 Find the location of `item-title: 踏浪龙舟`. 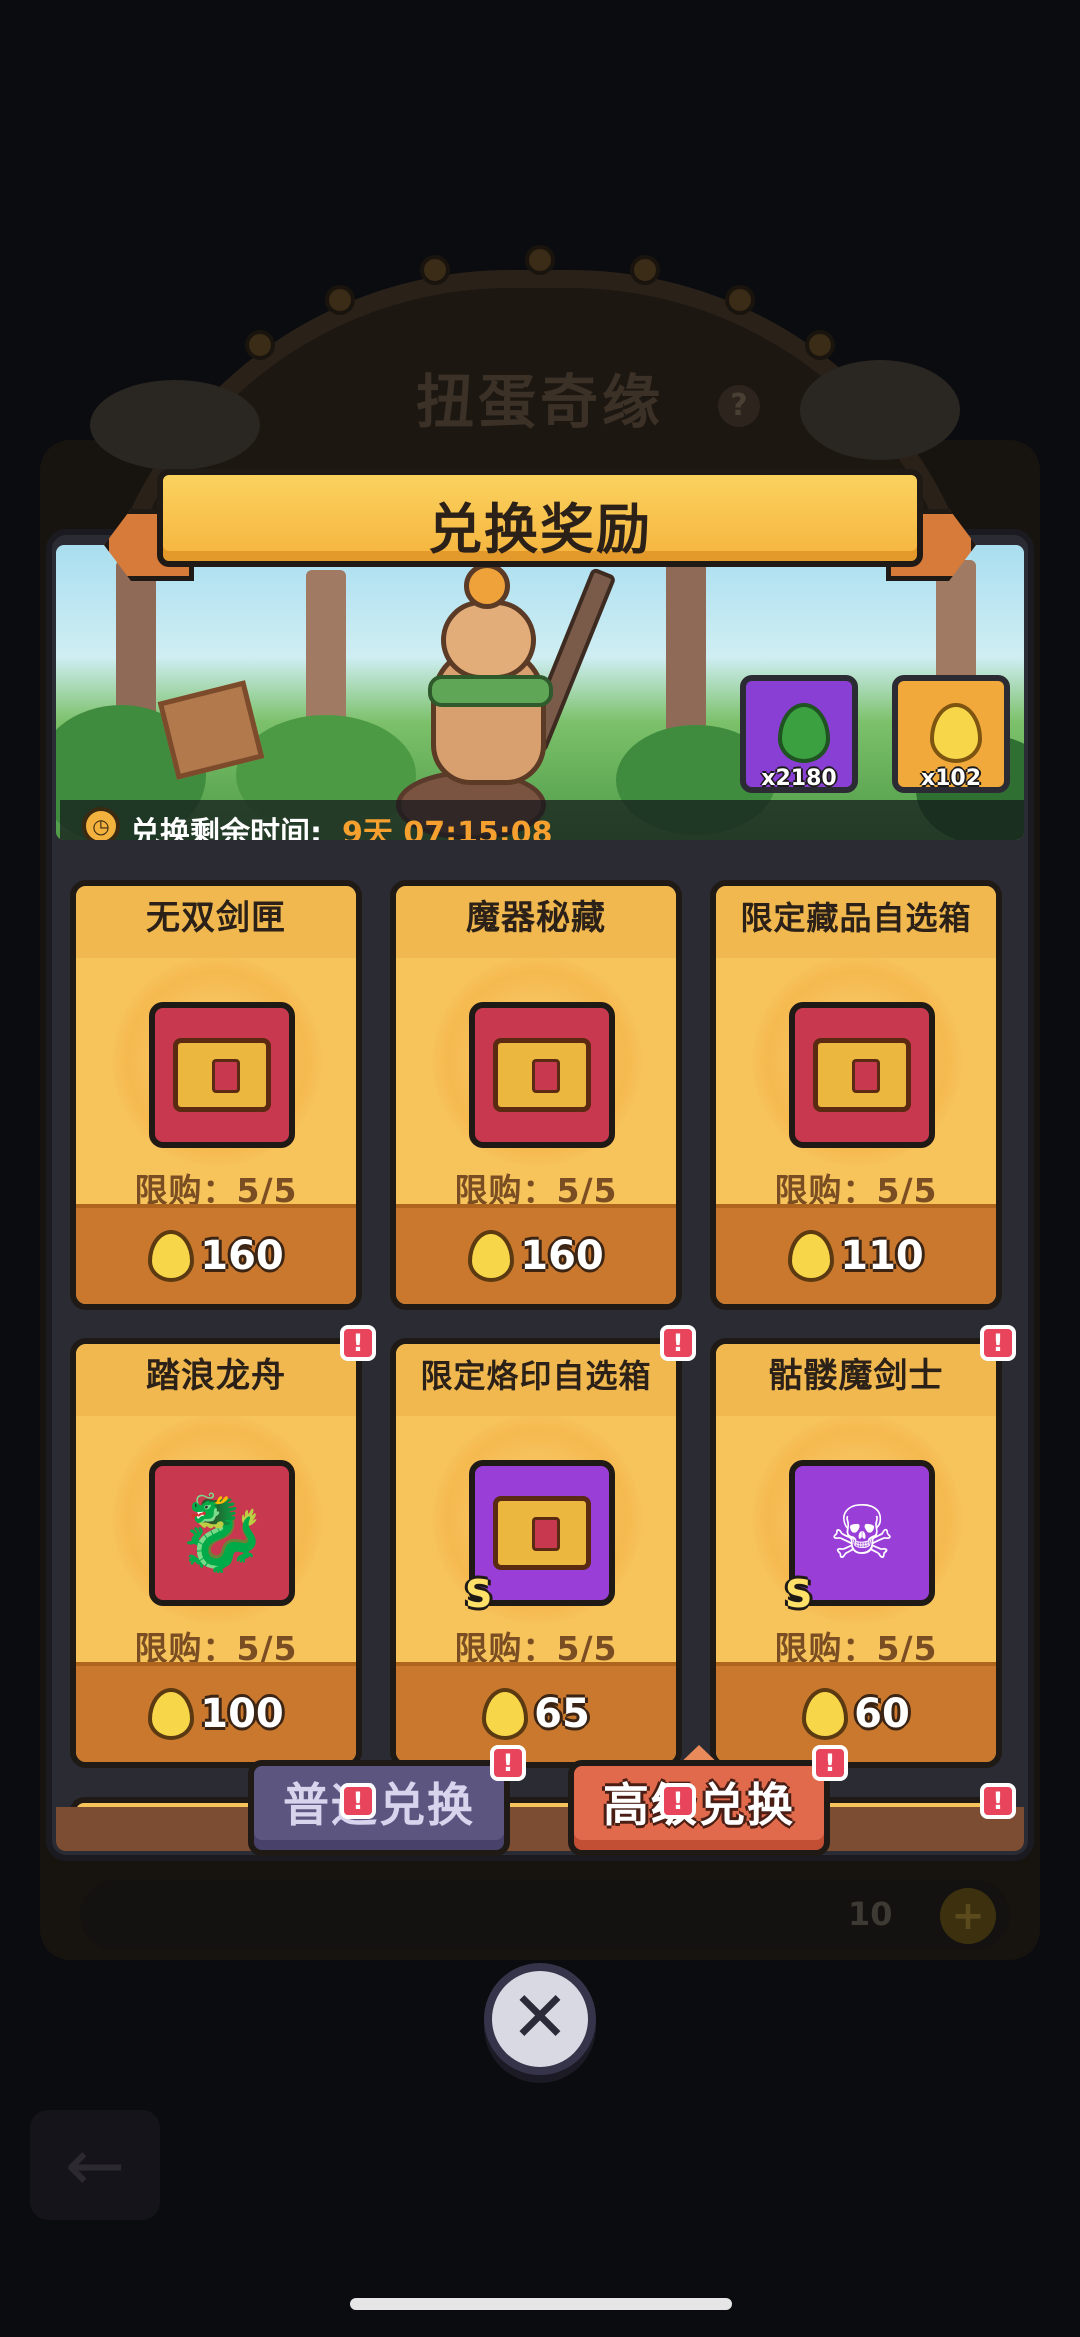

item-title: 踏浪龙舟 is located at coordinates (216, 1380).